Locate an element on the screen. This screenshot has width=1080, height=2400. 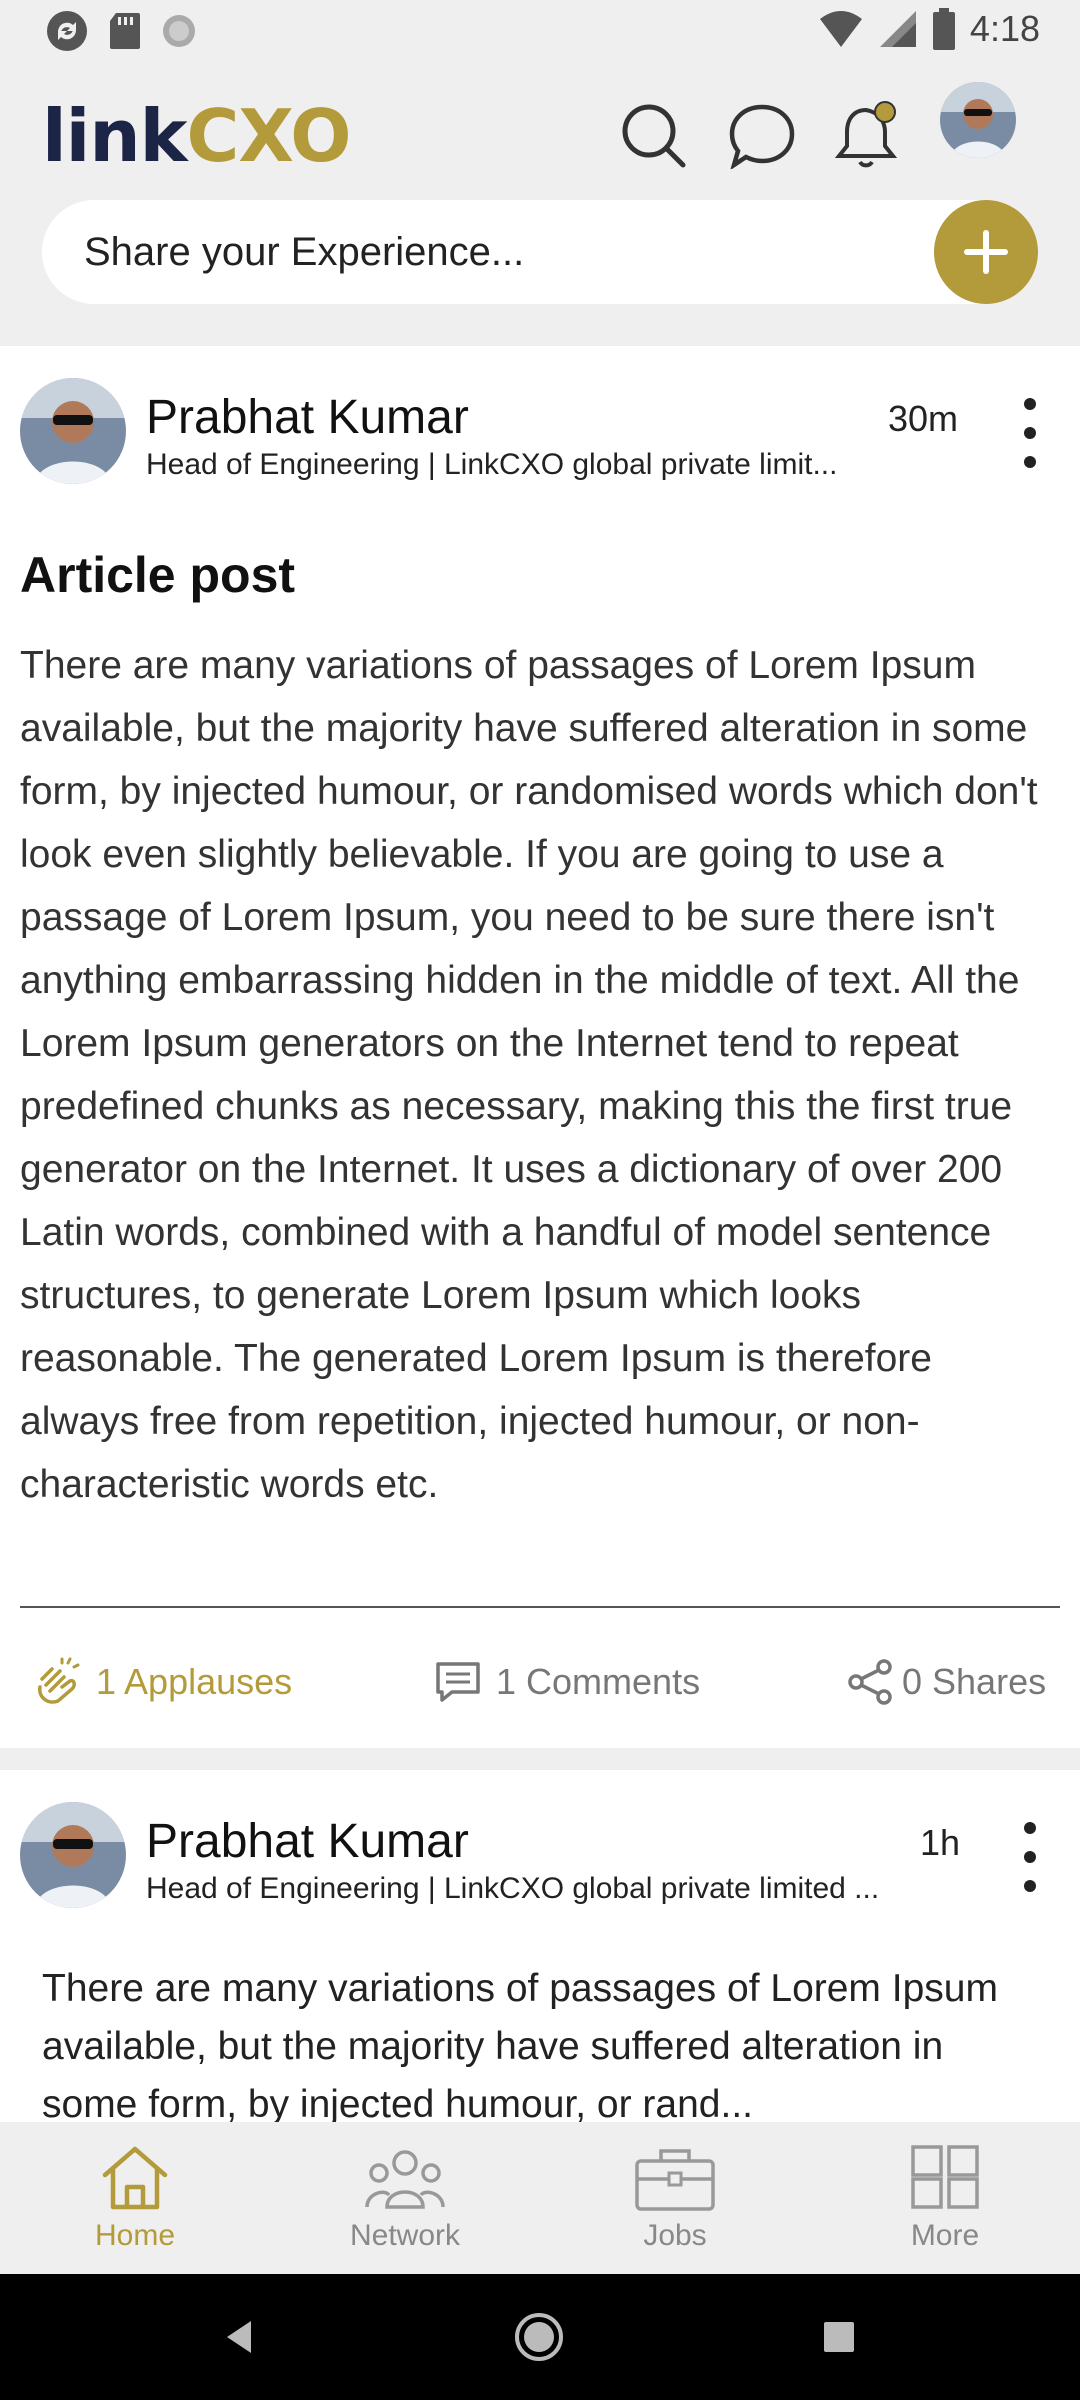
nav-home-label: Home is located at coordinates (135, 2235).